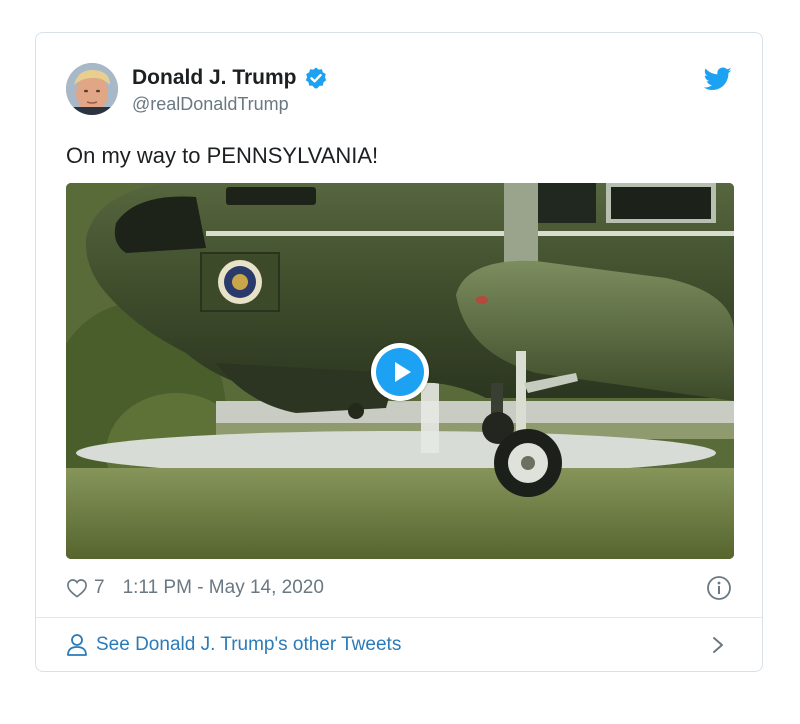 This screenshot has height=724, width=800. I want to click on timestamp: 1:11 PM - May 14, 2020, so click(223, 588).